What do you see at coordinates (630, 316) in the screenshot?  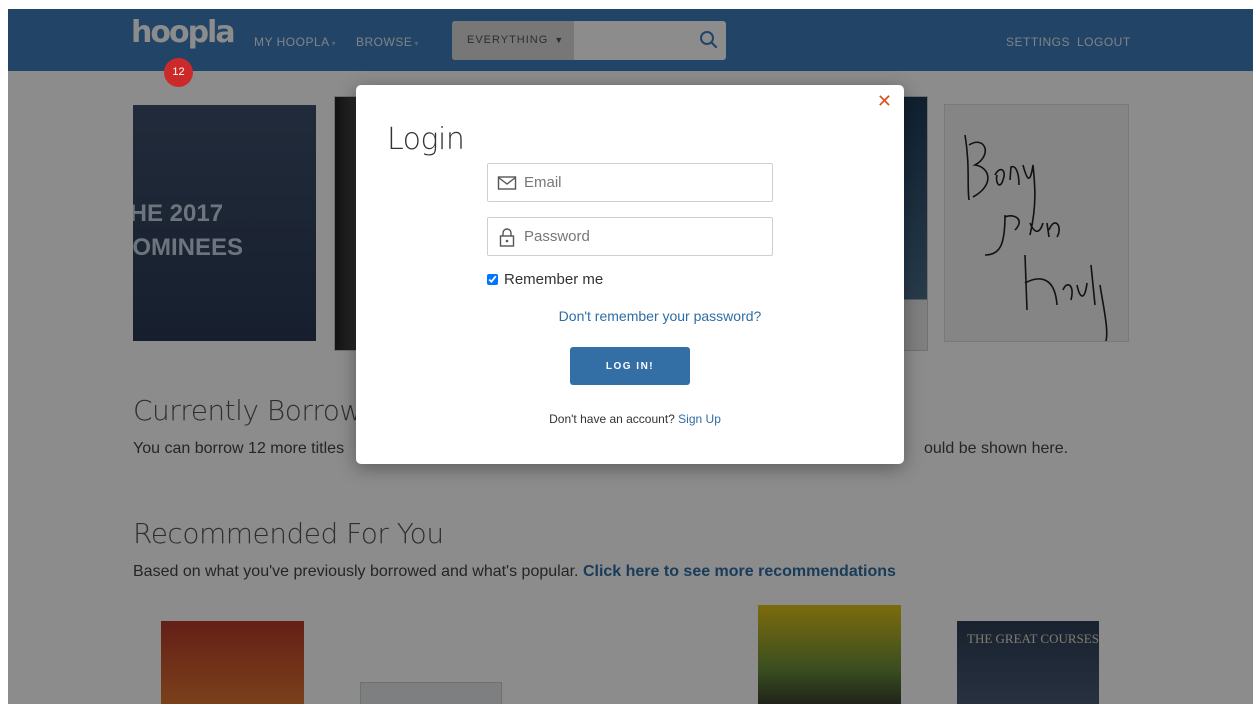 I see `forgot-password-link: Don't remember your password?` at bounding box center [630, 316].